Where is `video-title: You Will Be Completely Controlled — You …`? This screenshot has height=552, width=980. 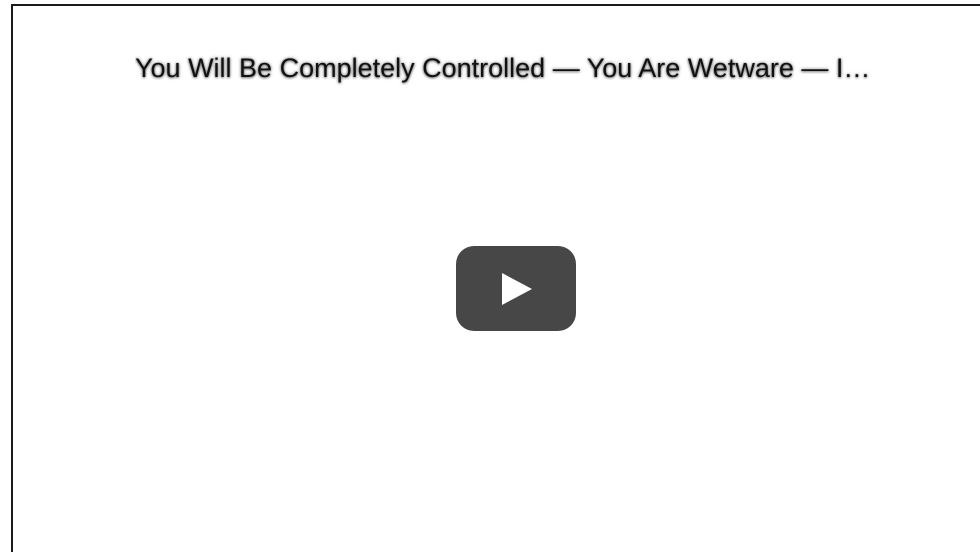
video-title: You Will Be Completely Controlled — You … is located at coordinates (557, 68).